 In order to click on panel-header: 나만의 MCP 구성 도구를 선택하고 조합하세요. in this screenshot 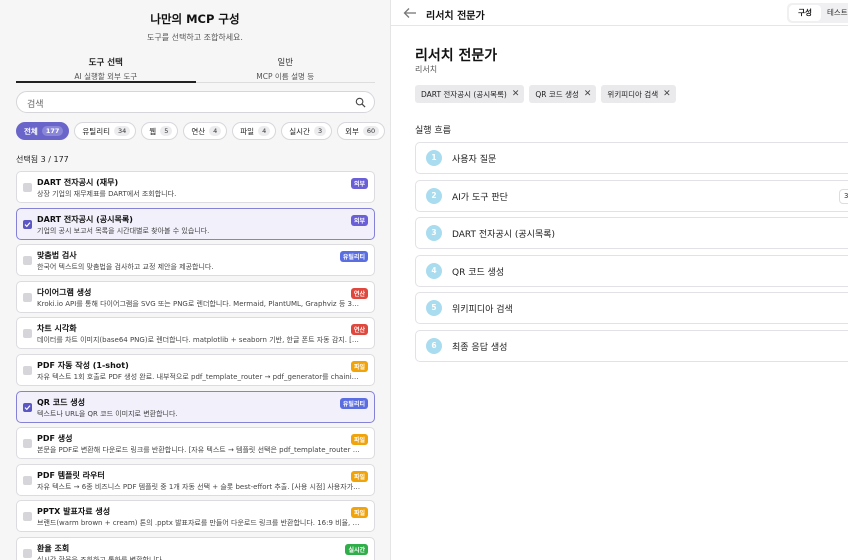, I will do `click(195, 21)`.